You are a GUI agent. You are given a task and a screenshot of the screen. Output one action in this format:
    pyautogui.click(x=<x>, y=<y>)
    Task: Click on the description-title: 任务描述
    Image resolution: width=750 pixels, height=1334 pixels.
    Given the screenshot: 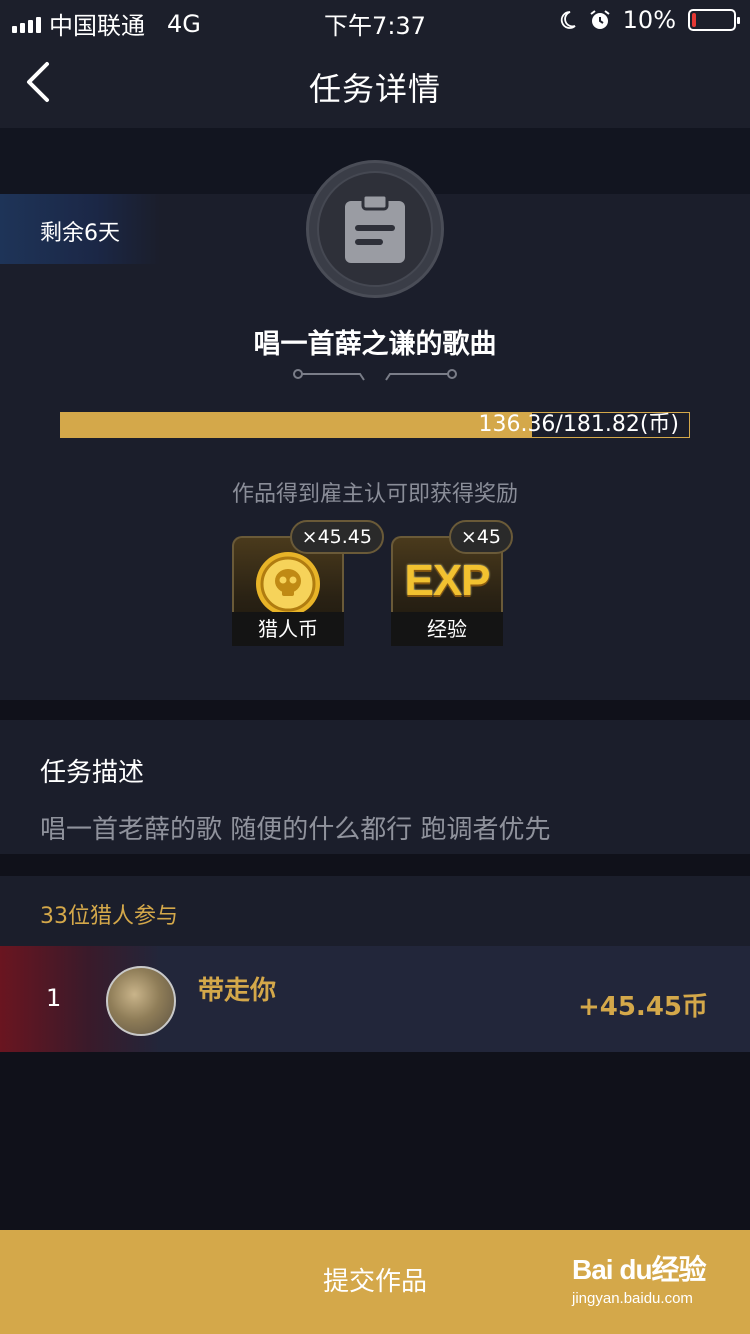 What is the action you would take?
    pyautogui.click(x=92, y=773)
    